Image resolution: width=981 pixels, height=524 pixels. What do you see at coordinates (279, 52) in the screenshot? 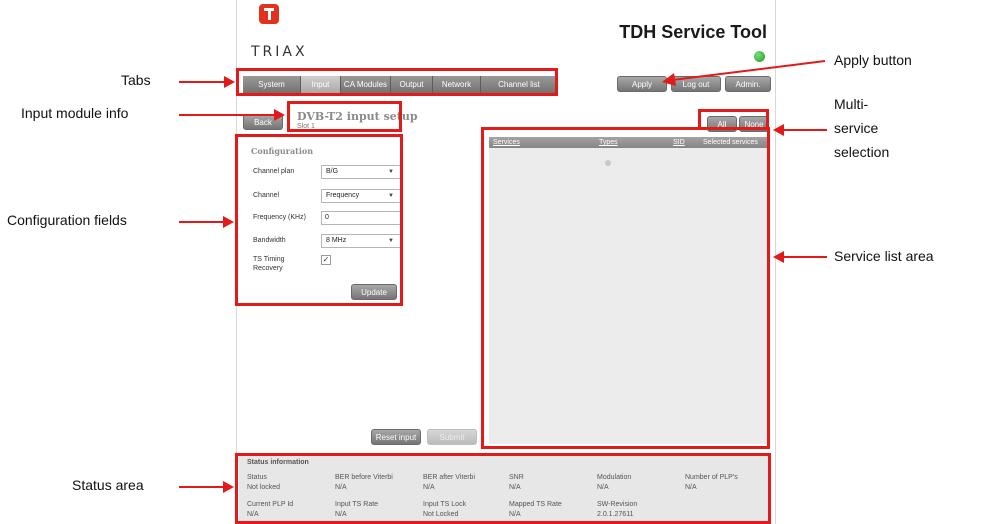
I see `logo-text: TRIAX` at bounding box center [279, 52].